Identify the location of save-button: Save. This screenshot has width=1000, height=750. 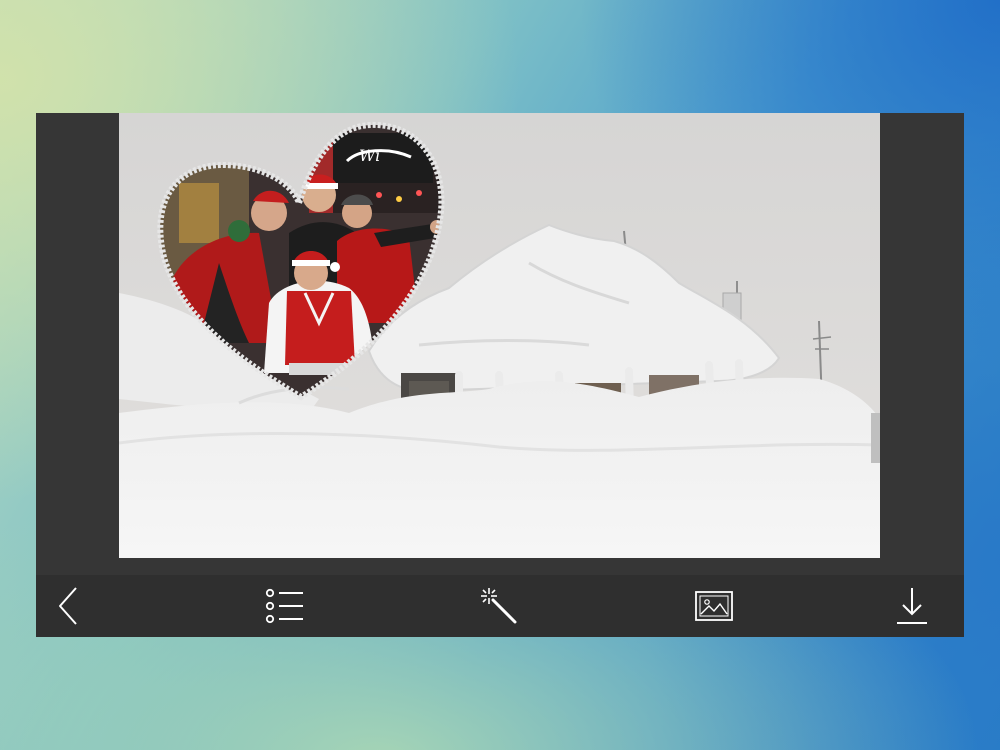
(912, 606).